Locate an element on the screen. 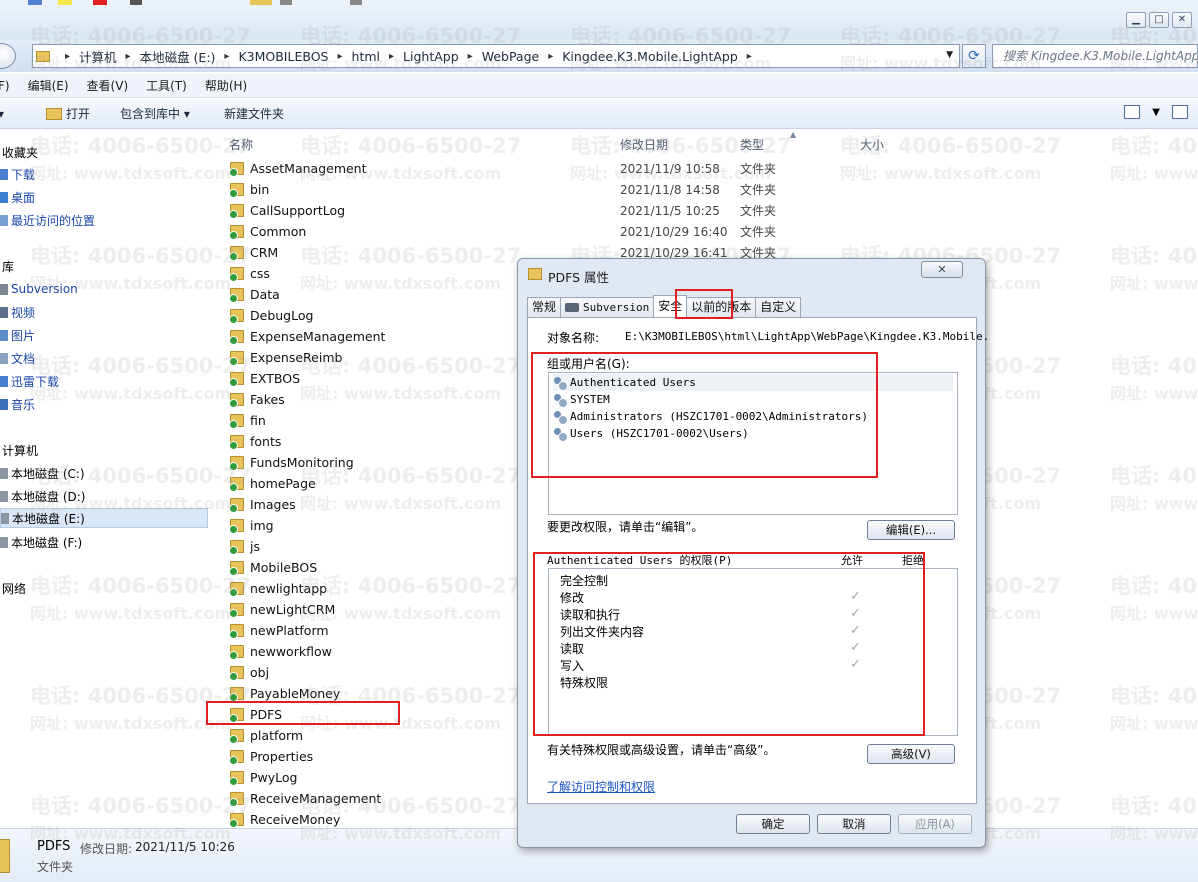  menu-file: F) is located at coordinates (5, 86).